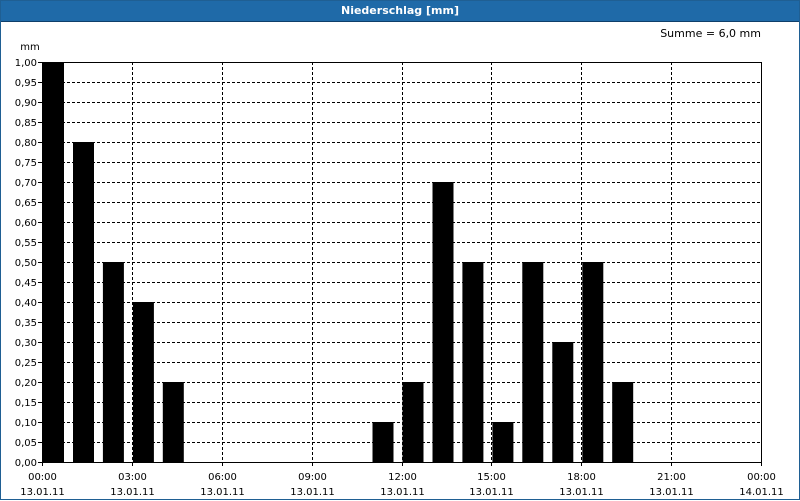  Describe the element at coordinates (671, 477) in the screenshot. I see `x-tick-time-label: 21:00` at that location.